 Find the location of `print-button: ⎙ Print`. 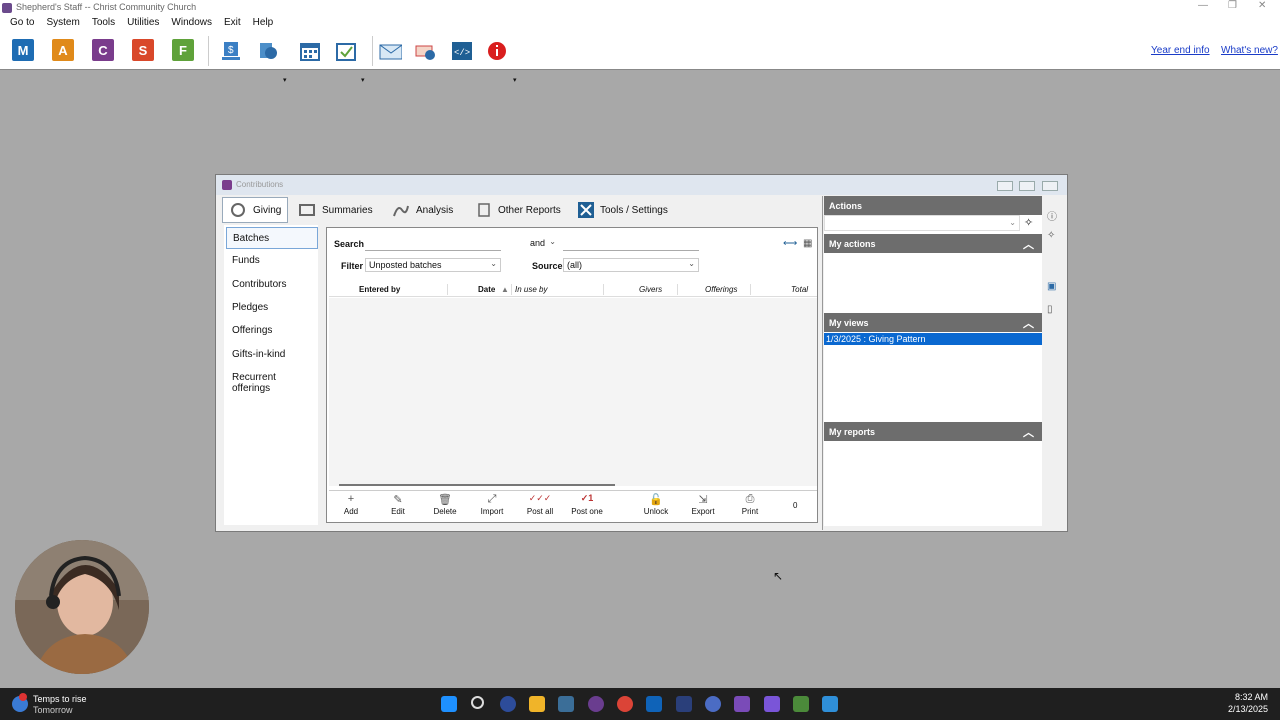

print-button: ⎙ Print is located at coordinates (750, 504).